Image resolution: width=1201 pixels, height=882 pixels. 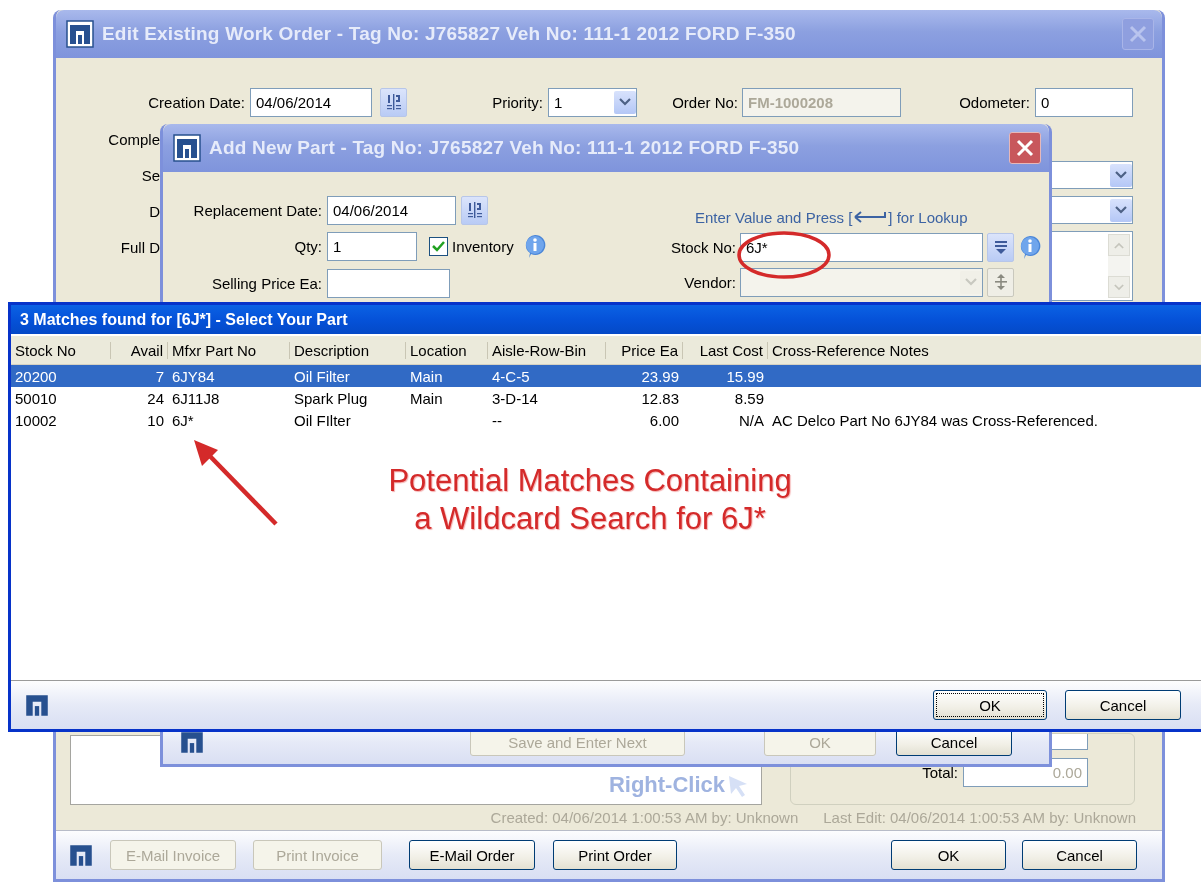 I want to click on window-title: 3 Matches found for [6J*] - Select Your Part, so click(x=184, y=319).